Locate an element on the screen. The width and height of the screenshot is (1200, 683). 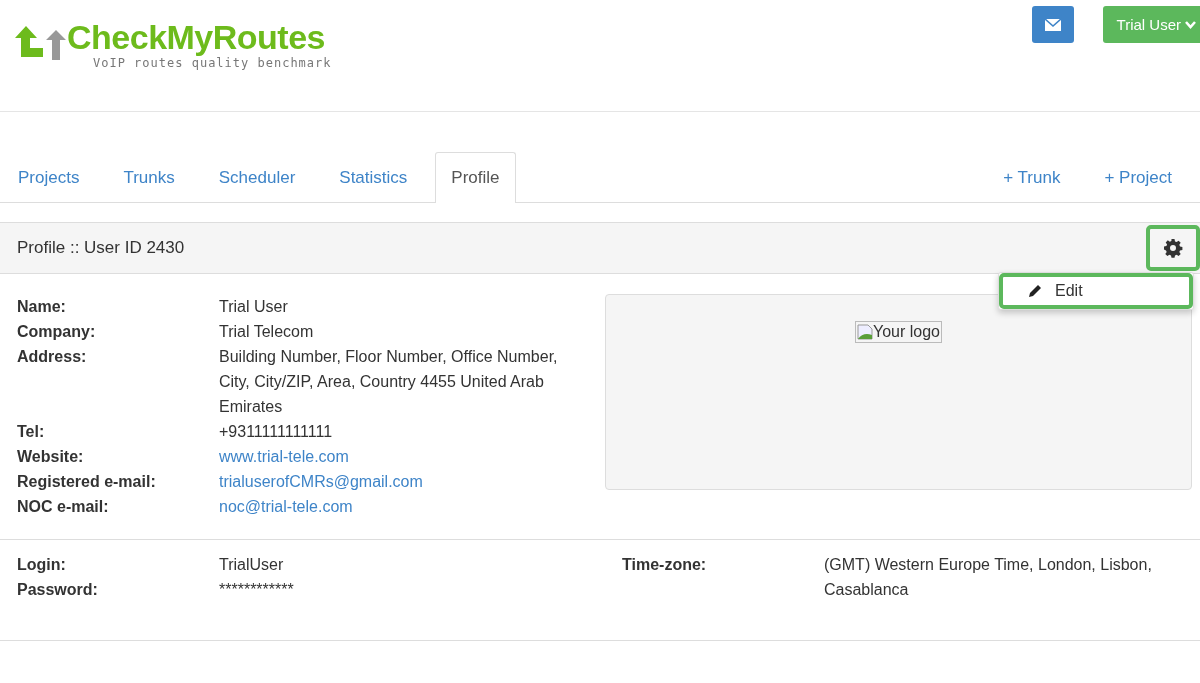
field-value: TrialUser is located at coordinates (252, 565).